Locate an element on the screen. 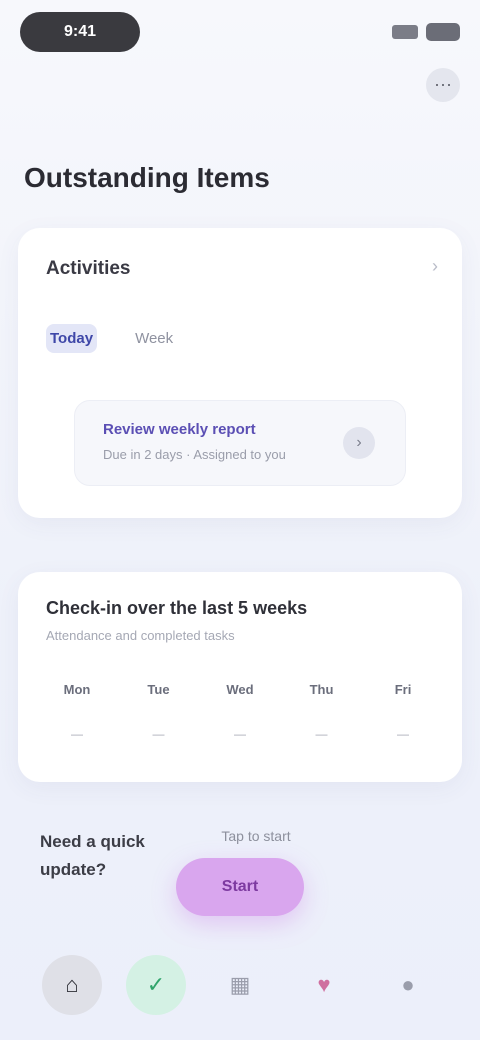 This screenshot has width=480, height=1040. day-label: Thu is located at coordinates (321, 689).